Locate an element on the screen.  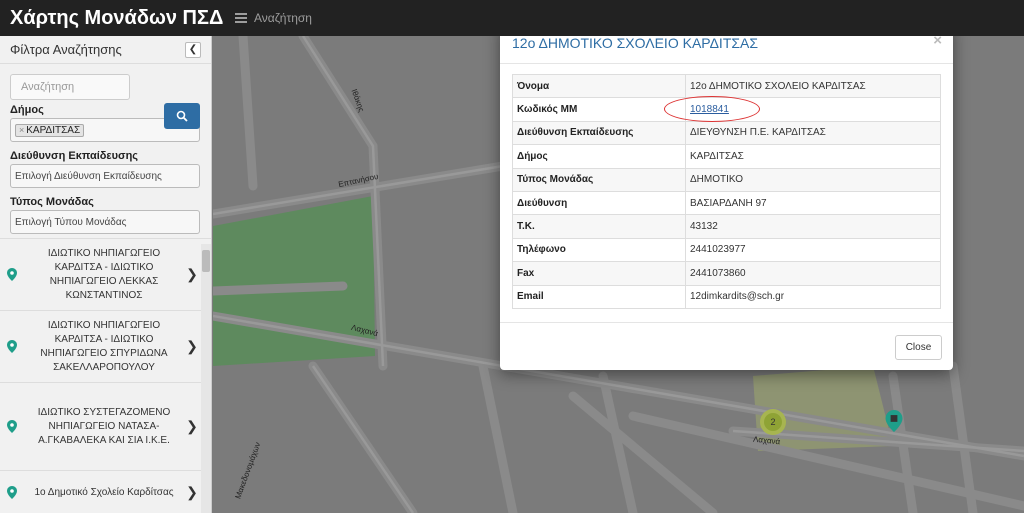
row-value: 12ο ΔΗΜΟΤΙΚΟ ΣΧΟΛΕΙΟ ΚΑΡΔΙΤΣΑΣ is located at coordinates (813, 86).